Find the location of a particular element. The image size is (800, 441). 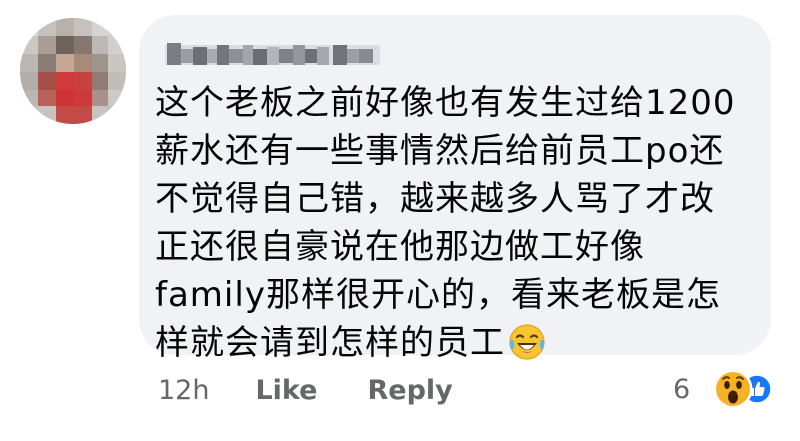

wow-reaction-icon is located at coordinates (733, 389).